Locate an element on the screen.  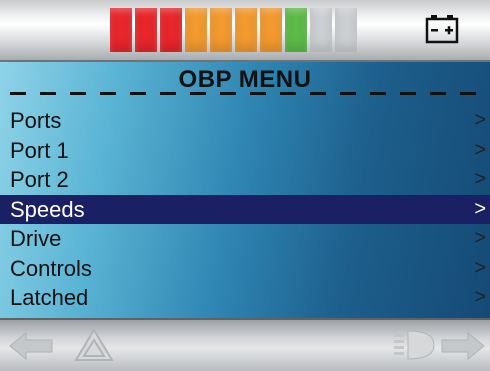
menu-item-controls: Controls > is located at coordinates (245, 269).